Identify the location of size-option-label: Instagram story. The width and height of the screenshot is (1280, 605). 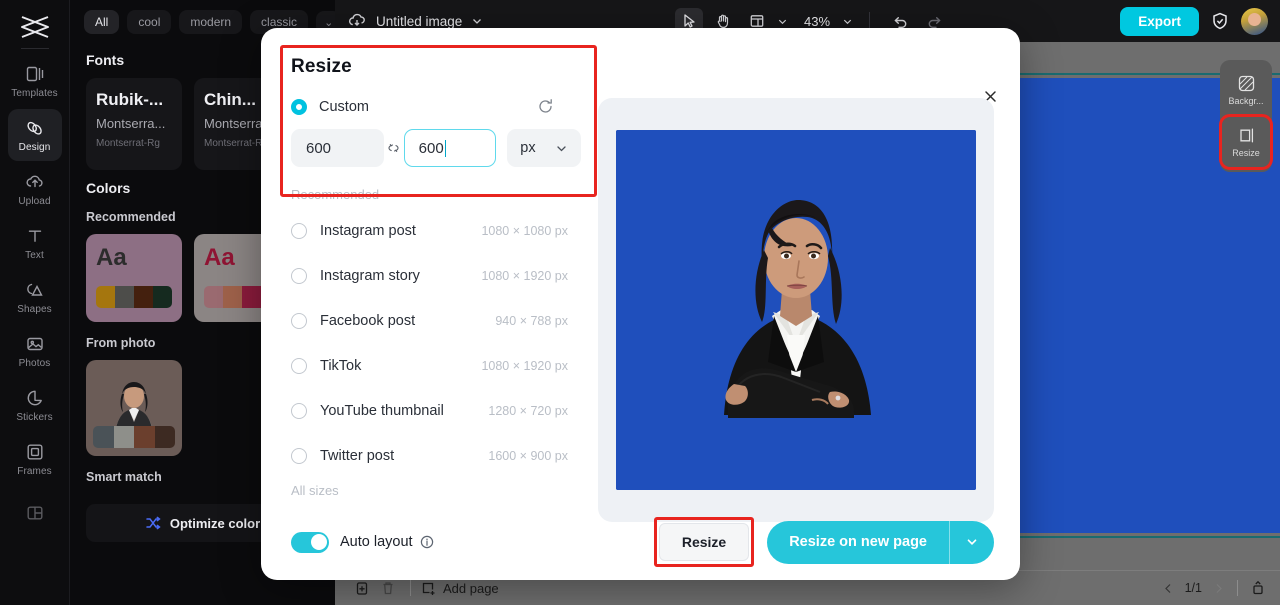
(370, 275).